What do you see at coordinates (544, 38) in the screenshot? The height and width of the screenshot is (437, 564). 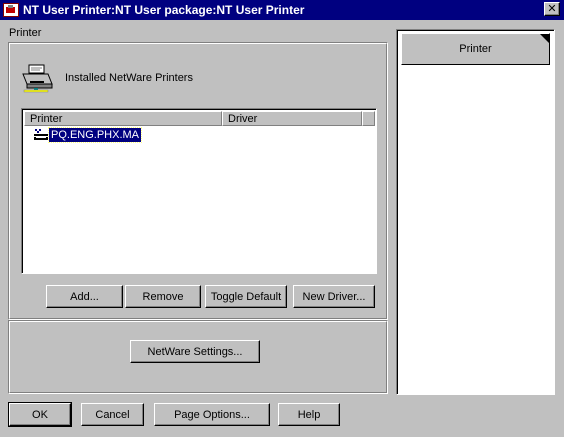 I see `page-corner-icon` at bounding box center [544, 38].